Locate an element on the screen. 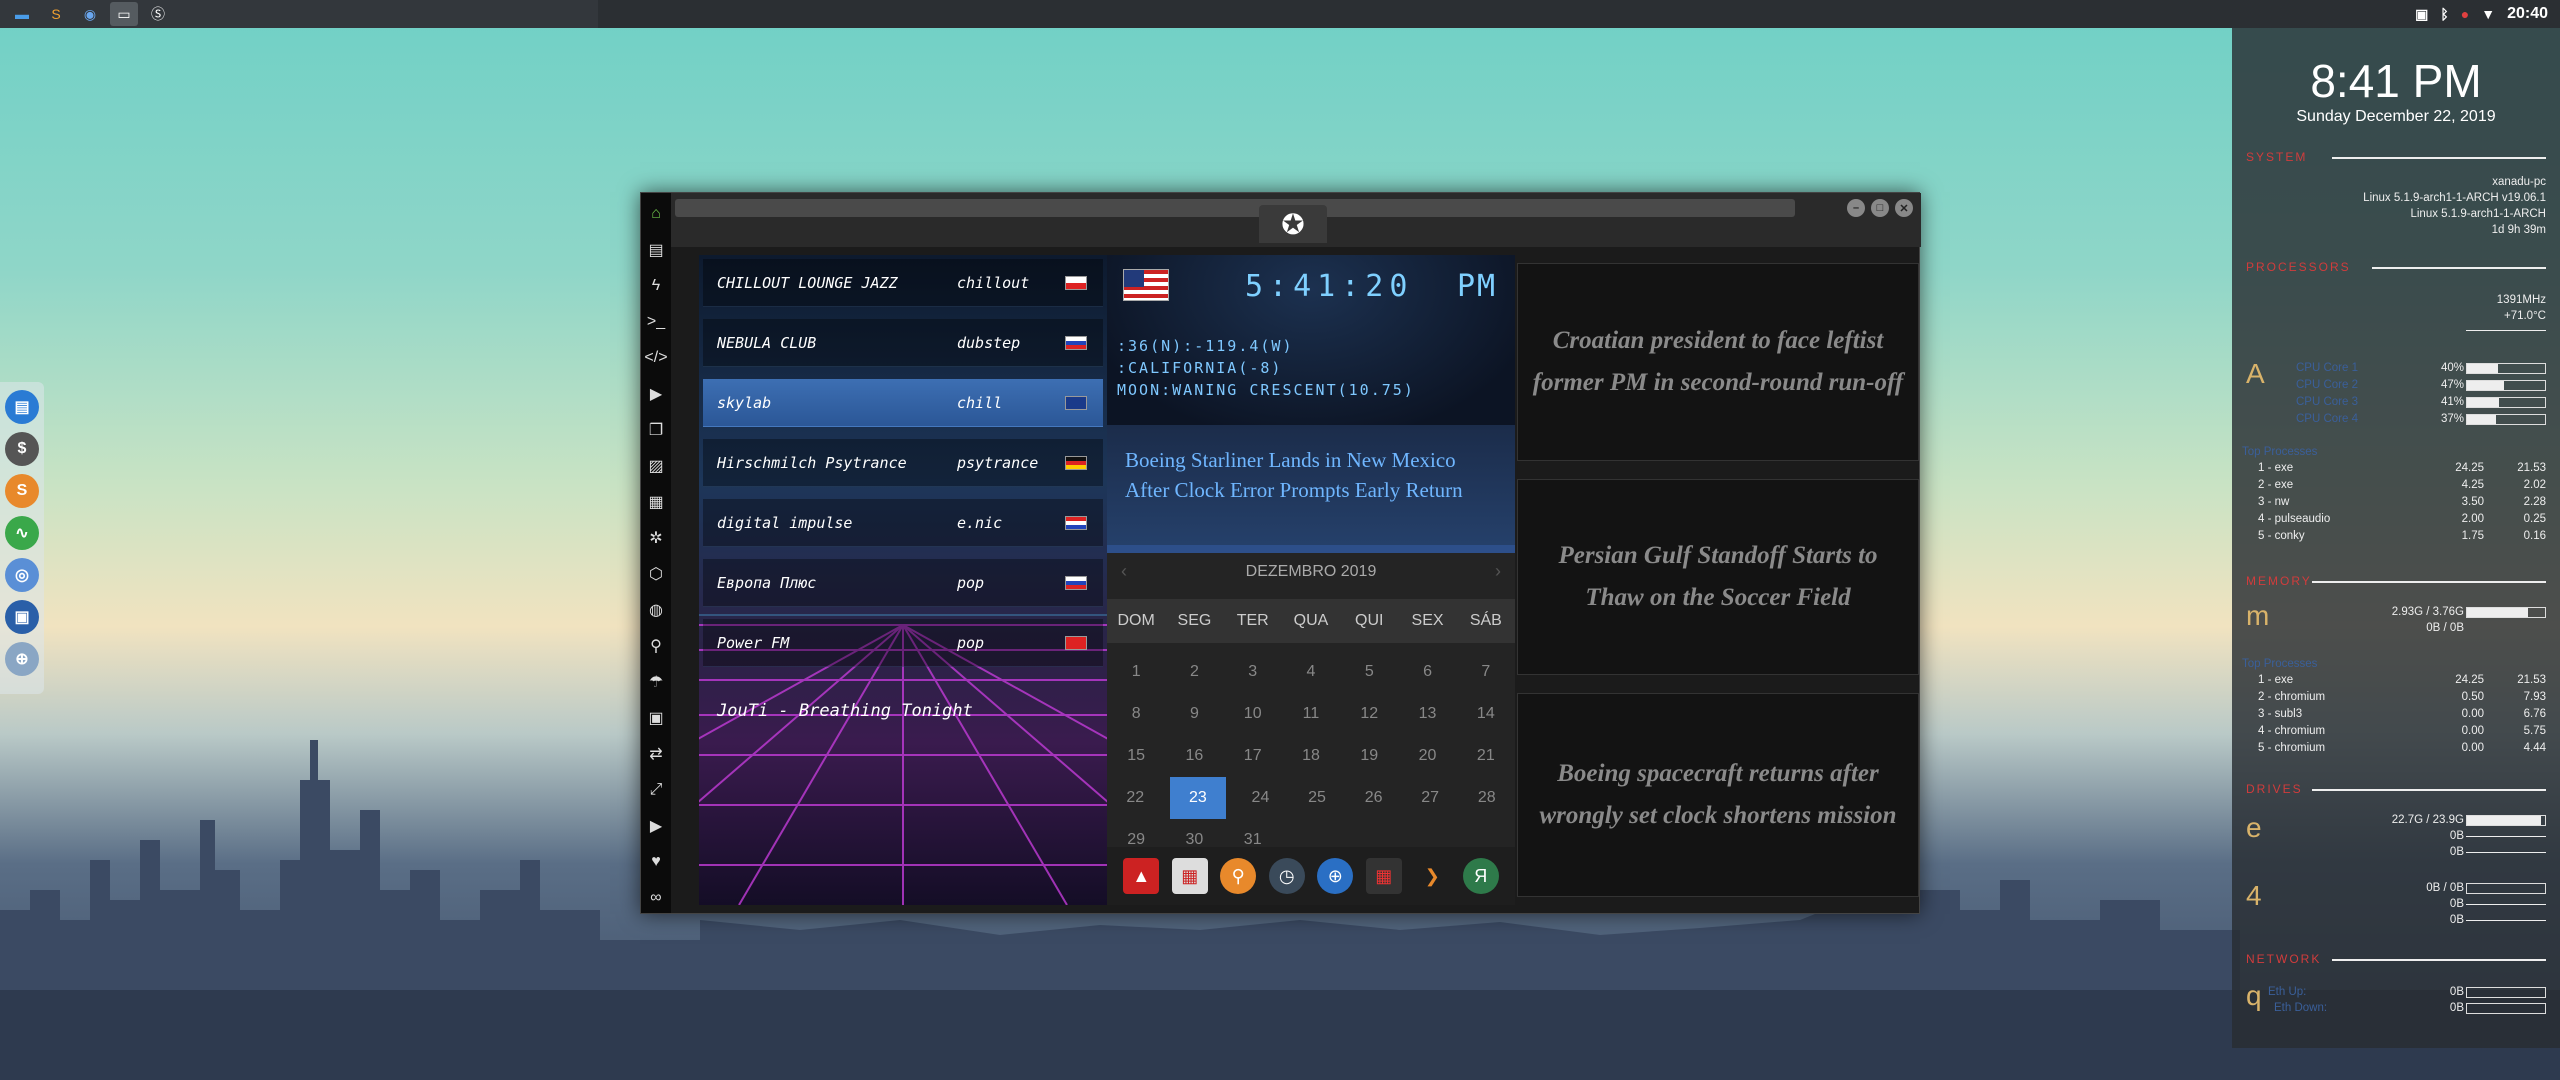  s-icon: S is located at coordinates (22, 491).